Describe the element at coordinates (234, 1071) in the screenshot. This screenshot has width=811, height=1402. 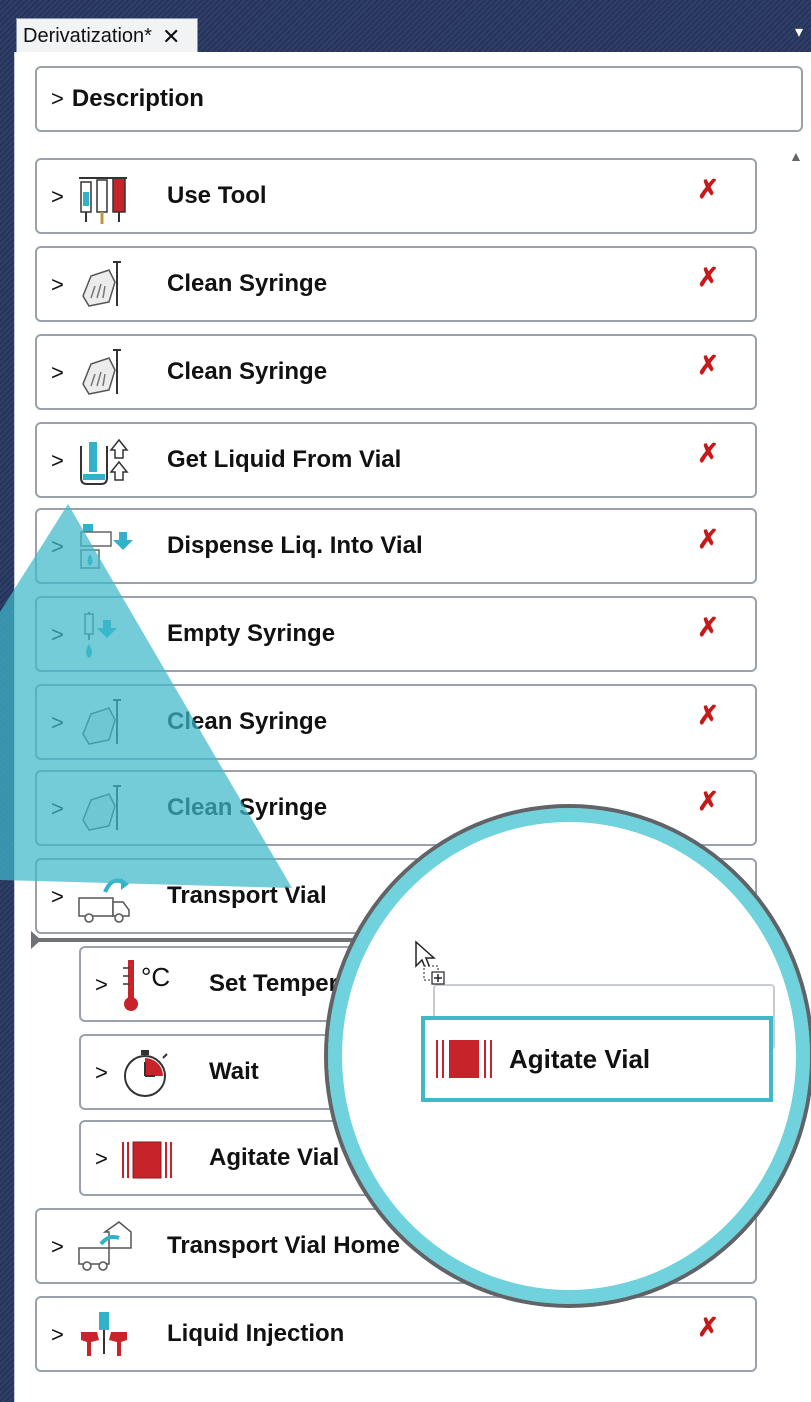
I see `step-label: Wait` at that location.